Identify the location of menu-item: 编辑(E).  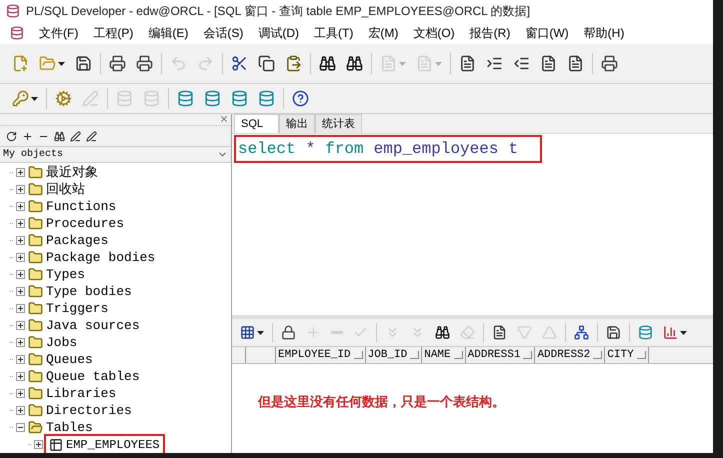
(168, 33).